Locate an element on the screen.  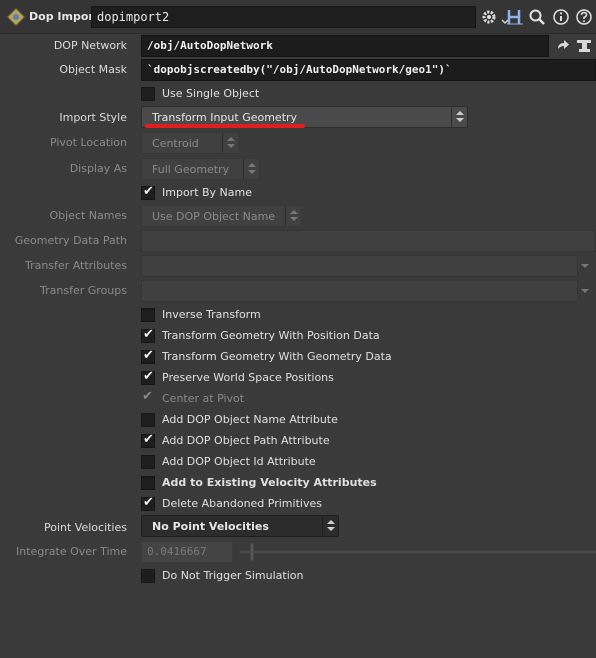
display-as-row: Display As Full Geometry is located at coordinates (298, 169).